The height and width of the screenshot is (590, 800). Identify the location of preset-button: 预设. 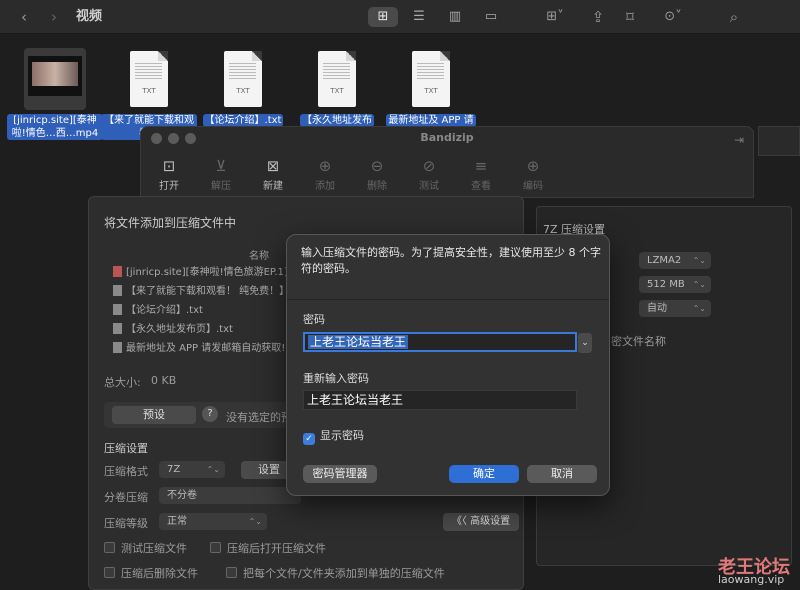
(154, 415).